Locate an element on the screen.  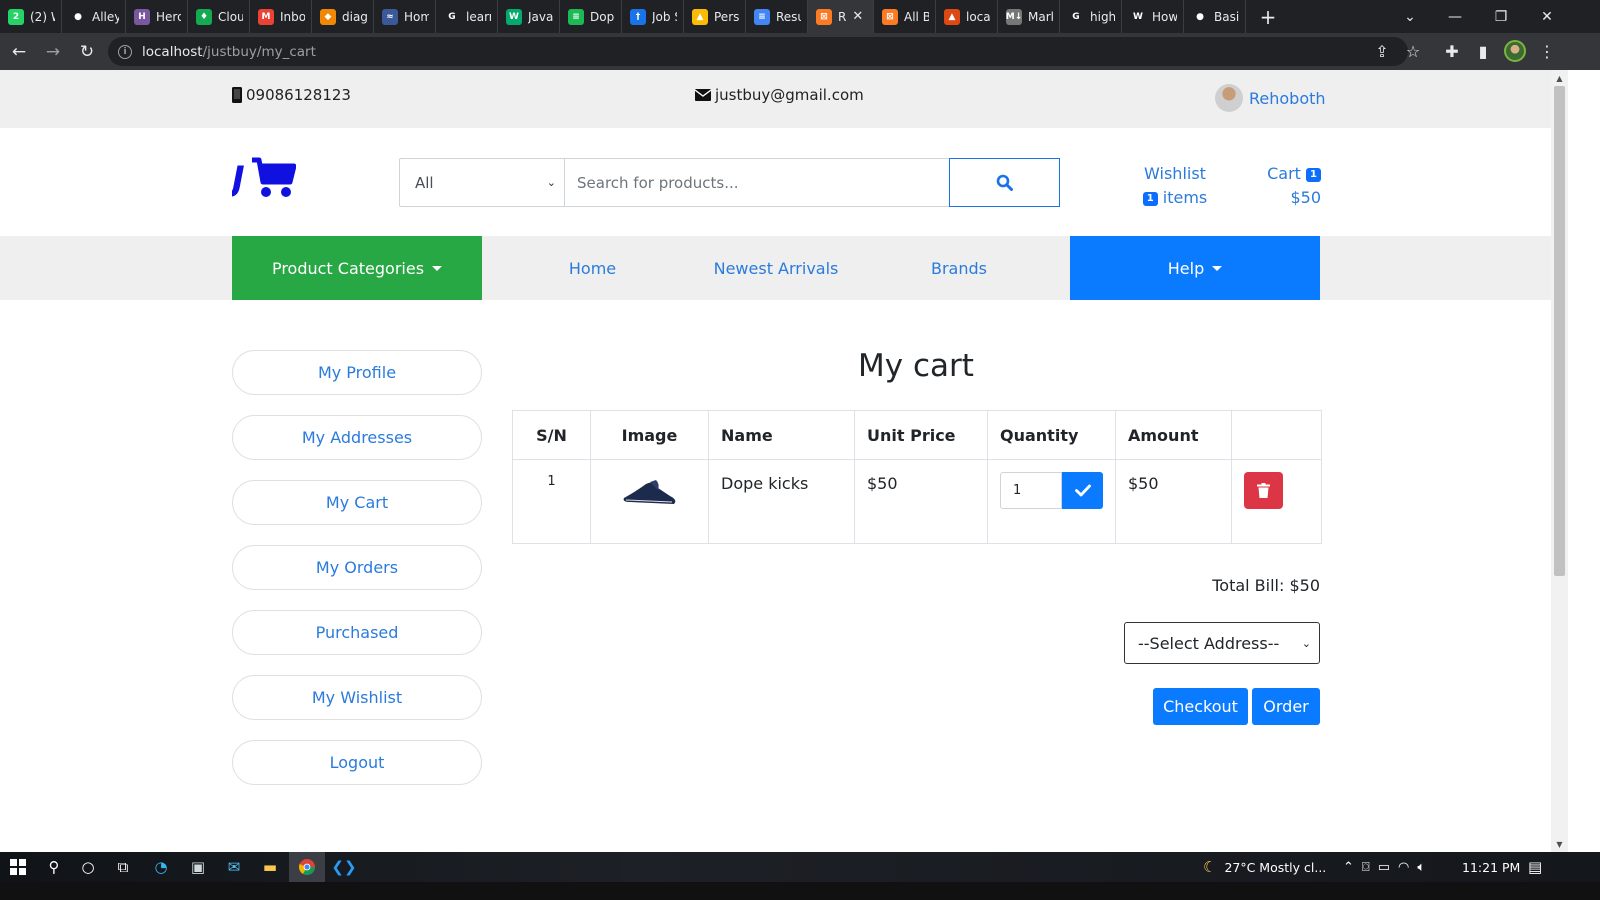
restore-icon: ❐ is located at coordinates (1501, 16).